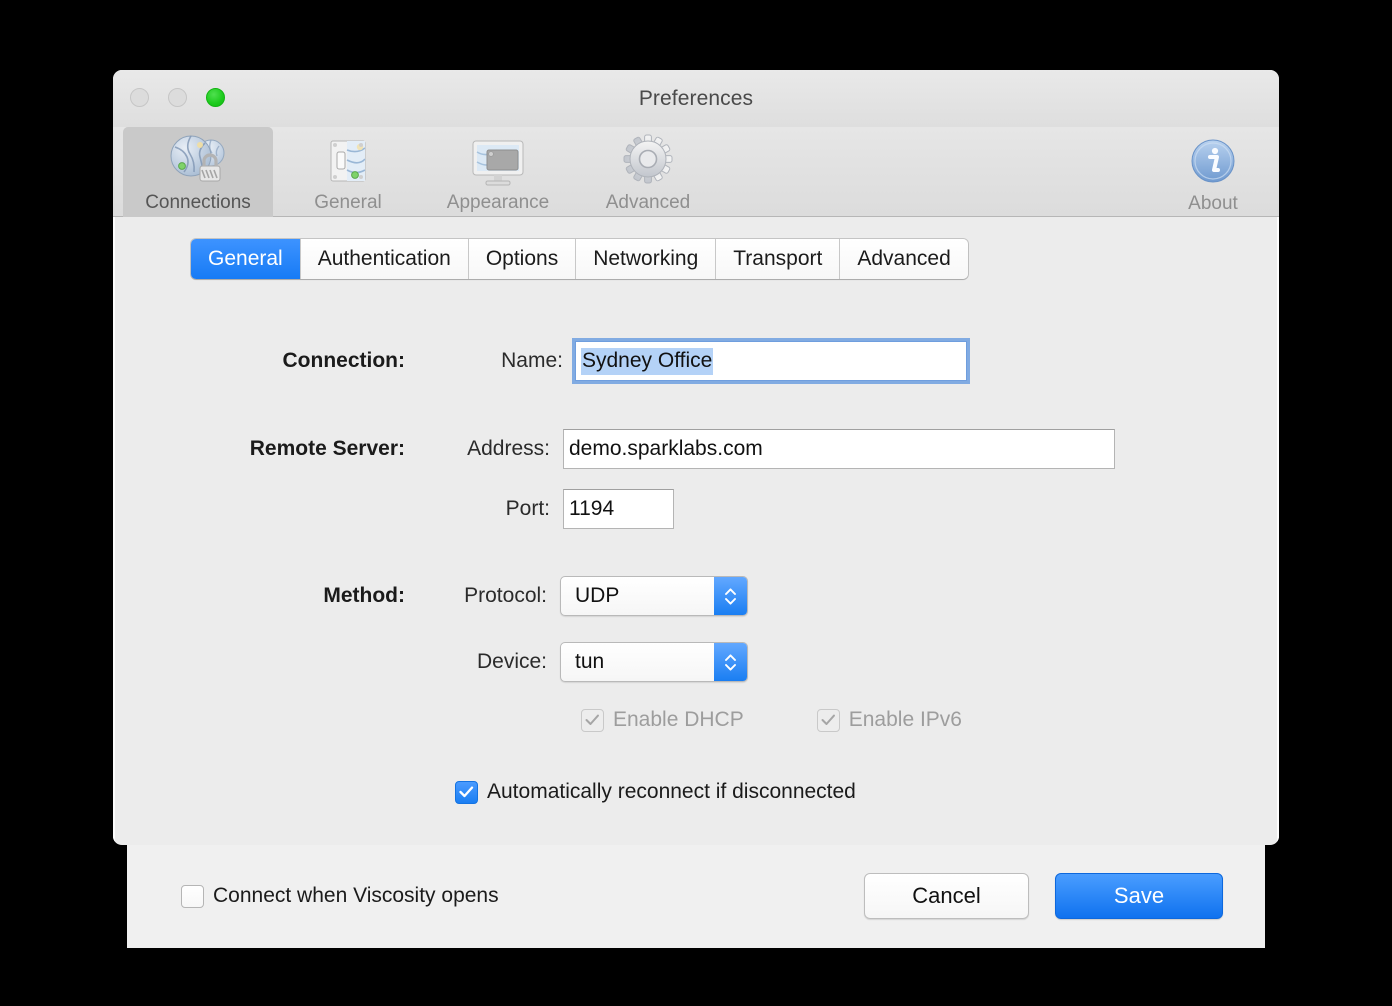 This screenshot has height=1006, width=1392. Describe the element at coordinates (498, 161) in the screenshot. I see `display-window-icon` at that location.